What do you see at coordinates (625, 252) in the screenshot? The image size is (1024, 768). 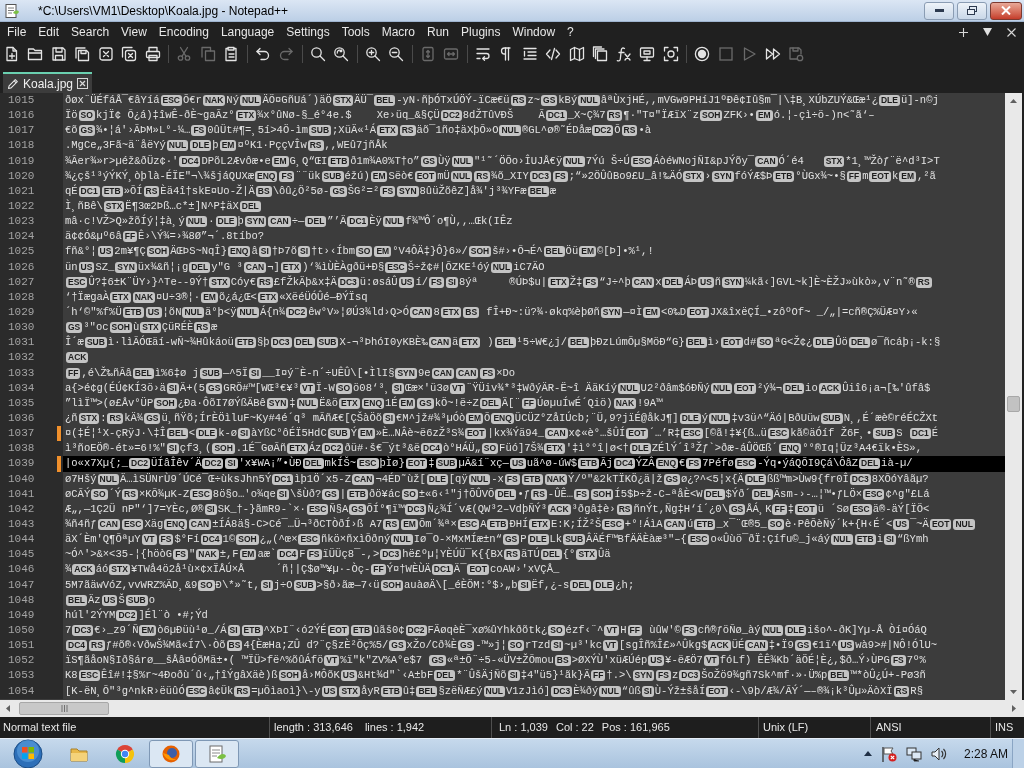 I see `code-text: ©[Þ]•%¹,!` at bounding box center [625, 252].